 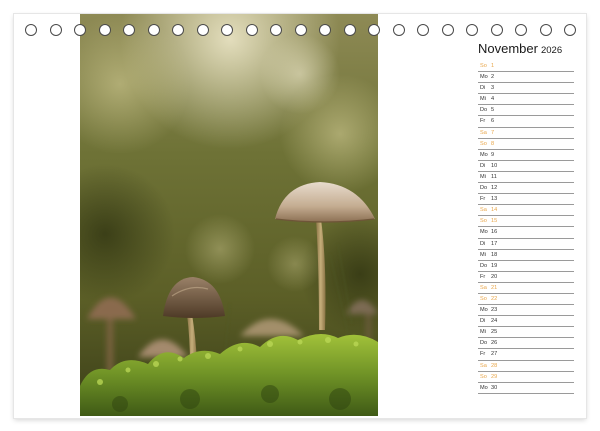 I want to click on day-number: 30, so click(x=494, y=387).